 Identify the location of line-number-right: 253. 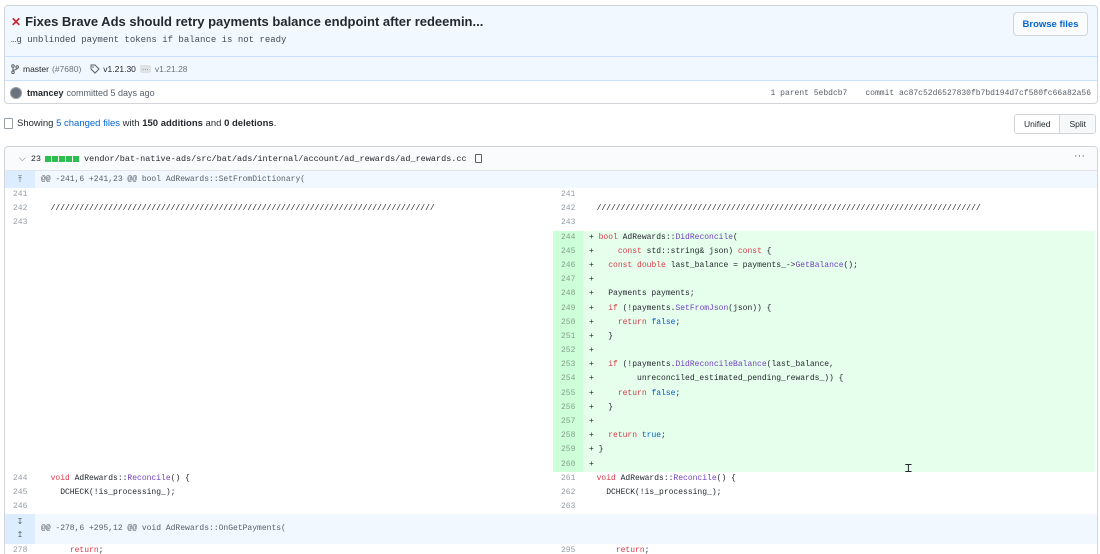
(568, 365).